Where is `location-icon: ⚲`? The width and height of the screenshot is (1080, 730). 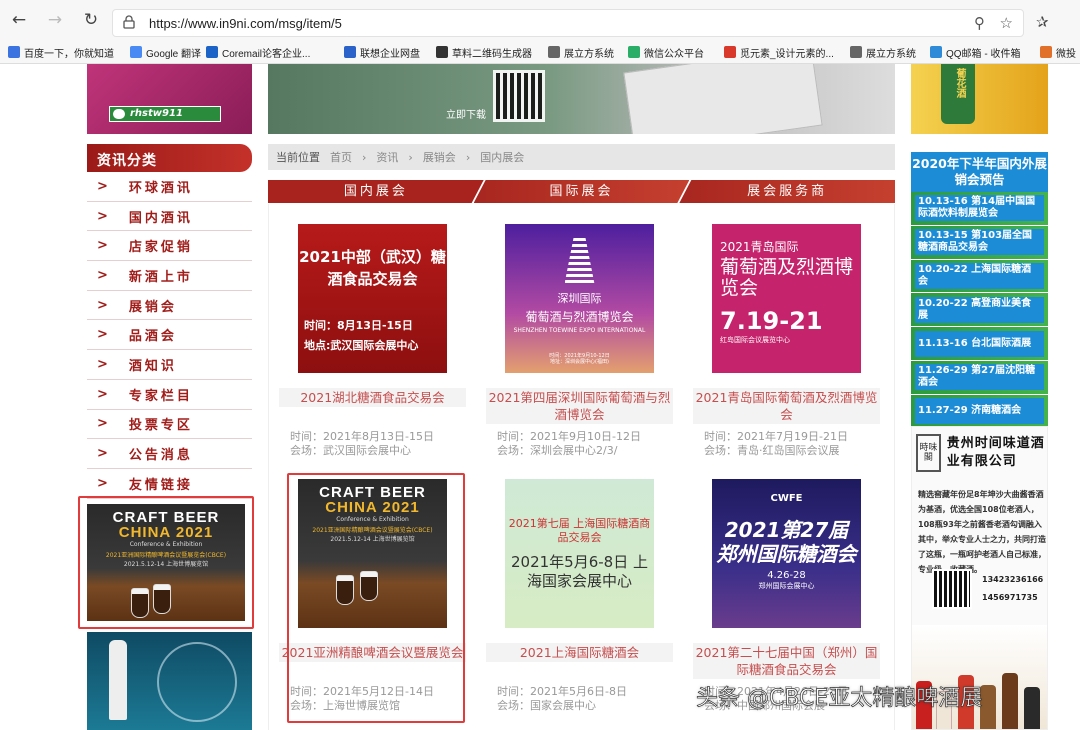
location-icon: ⚲ is located at coordinates (979, 23).